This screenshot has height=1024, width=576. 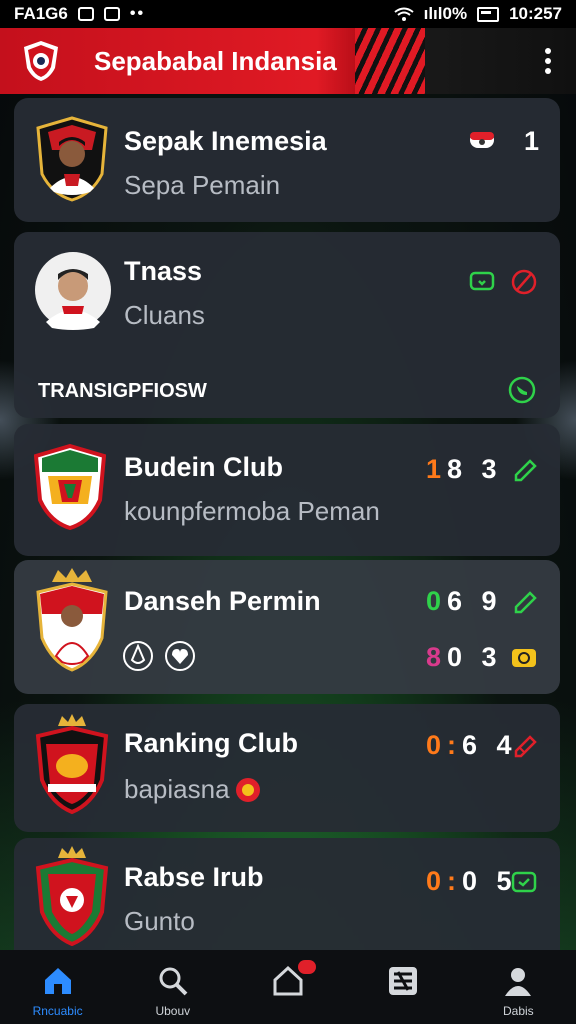 What do you see at coordinates (137, 13) in the screenshot?
I see `more-notifications-icon: ••` at bounding box center [137, 13].